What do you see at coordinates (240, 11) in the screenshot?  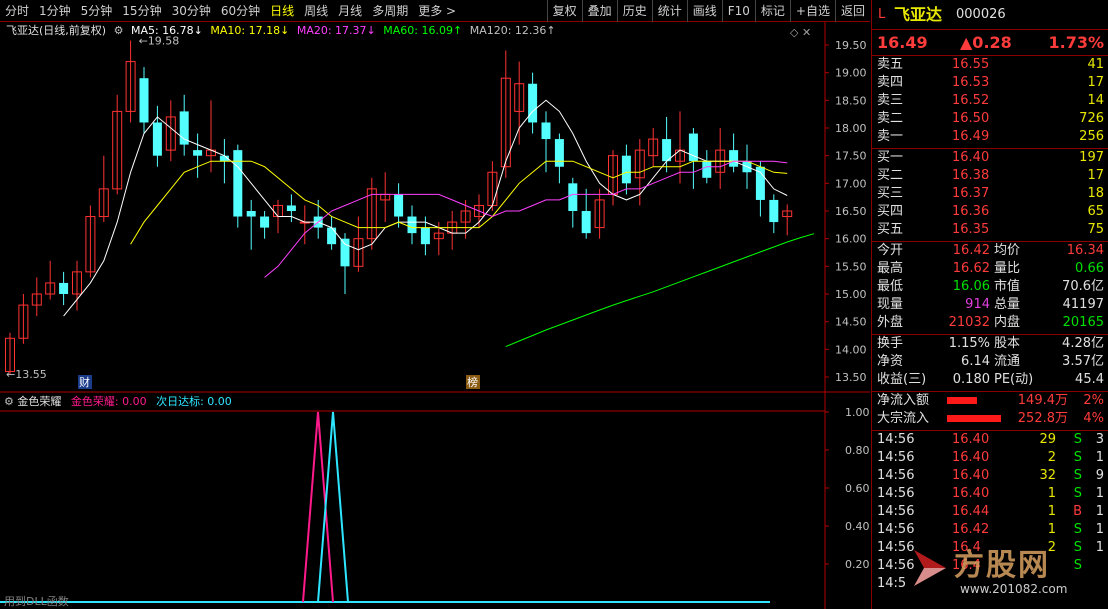 I see `period-tab-5: 60分钟` at bounding box center [240, 11].